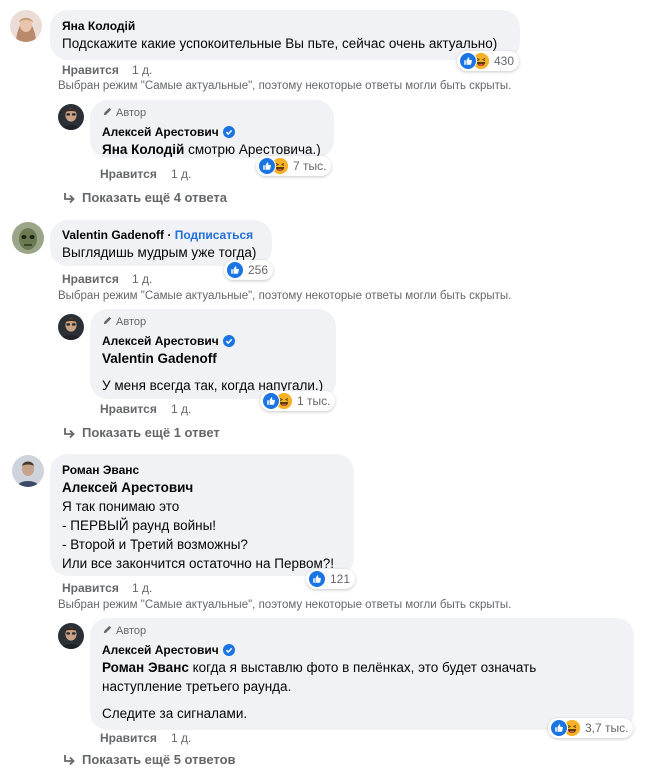 The height and width of the screenshot is (770, 654). Describe the element at coordinates (155, 197) in the screenshot. I see `show-more-label: Показать ещё 4 ответа` at that location.